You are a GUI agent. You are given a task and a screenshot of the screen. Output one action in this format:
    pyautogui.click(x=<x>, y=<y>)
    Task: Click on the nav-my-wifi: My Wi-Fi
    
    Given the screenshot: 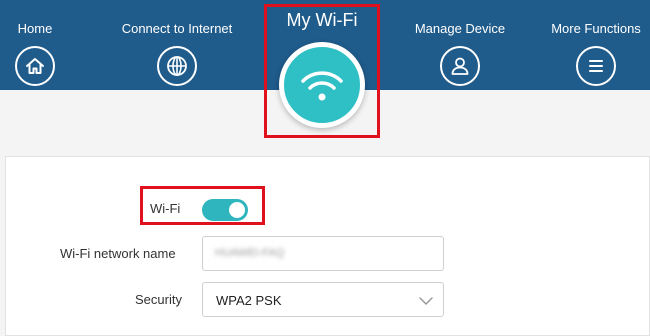 What is the action you would take?
    pyautogui.click(x=322, y=70)
    